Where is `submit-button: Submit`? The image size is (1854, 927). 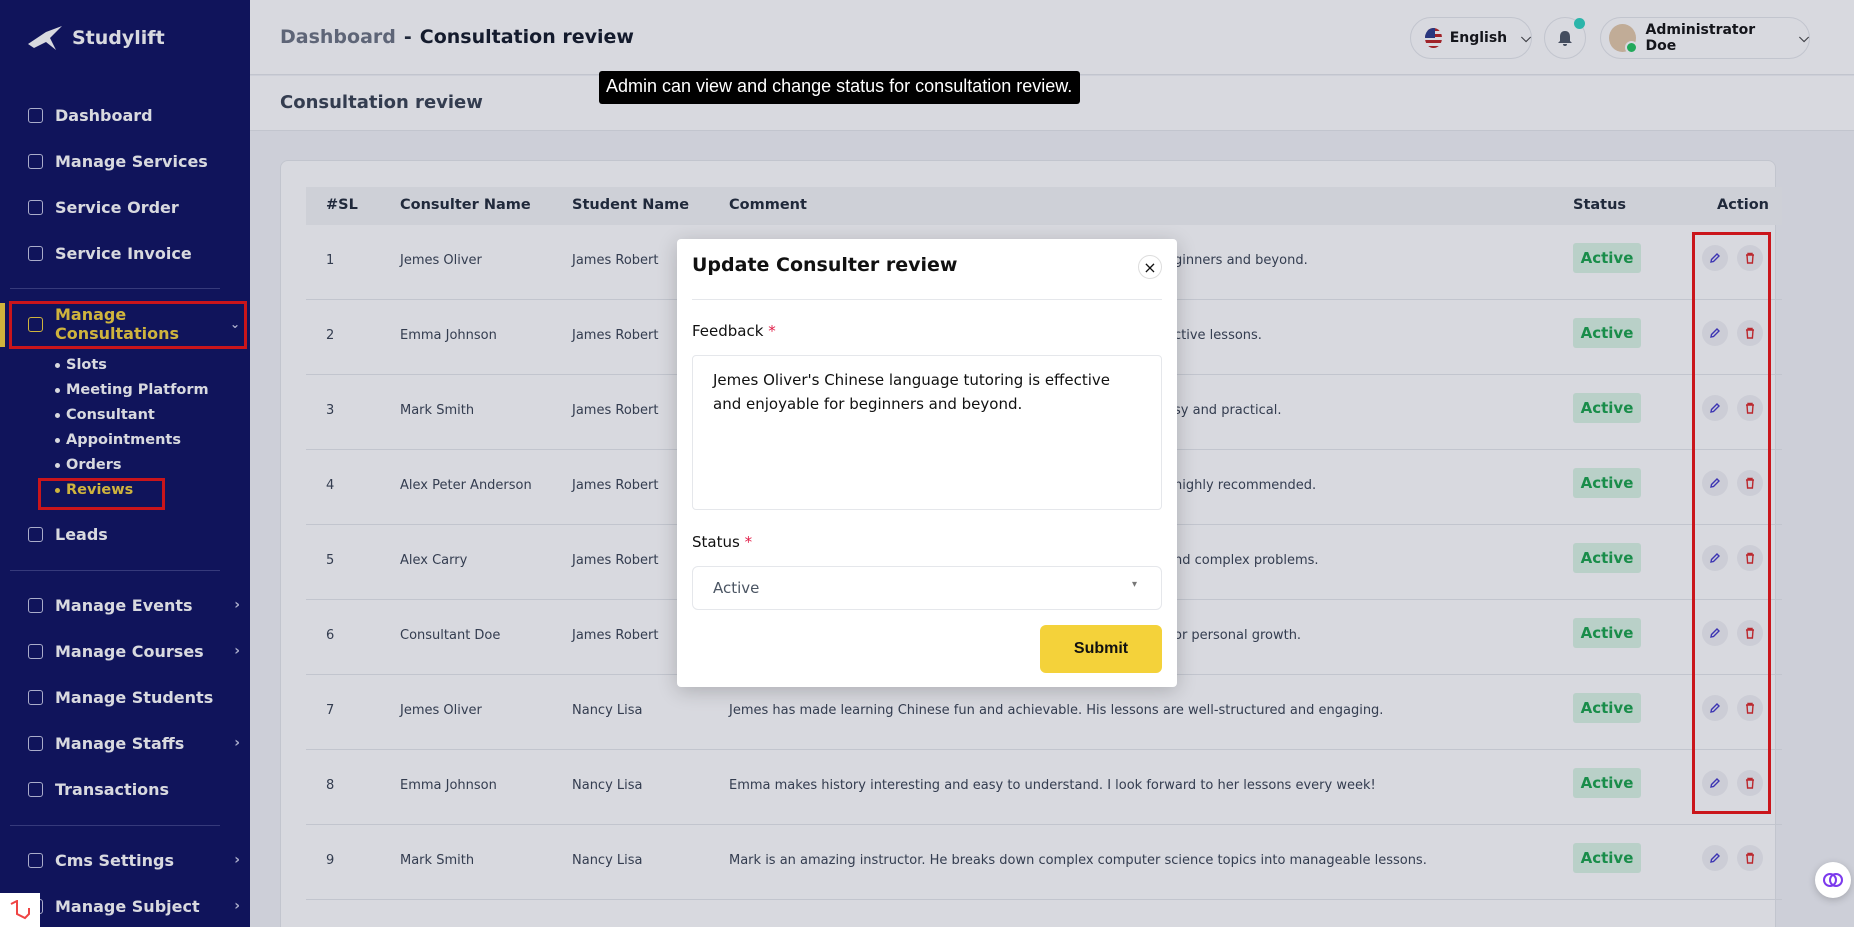 submit-button: Submit is located at coordinates (1101, 649).